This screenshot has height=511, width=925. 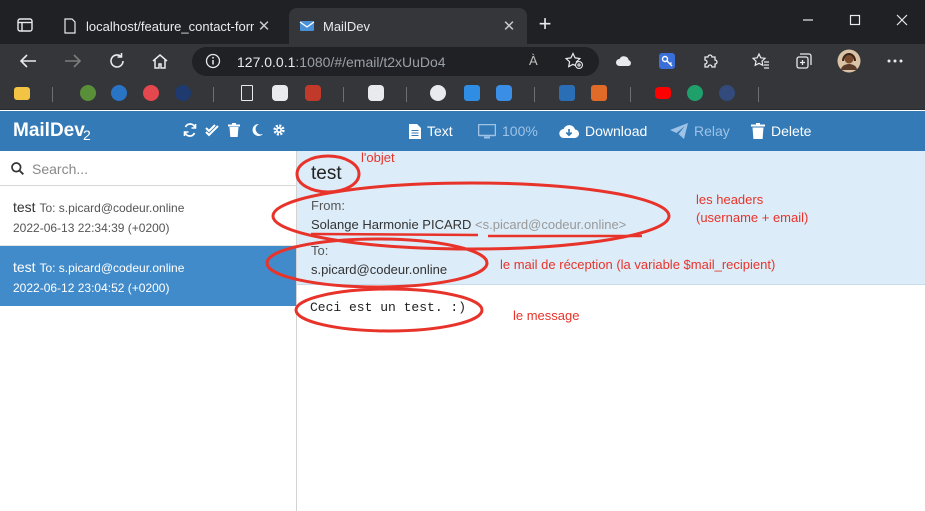 What do you see at coordinates (24, 207) in the screenshot?
I see `email-subject: test` at bounding box center [24, 207].